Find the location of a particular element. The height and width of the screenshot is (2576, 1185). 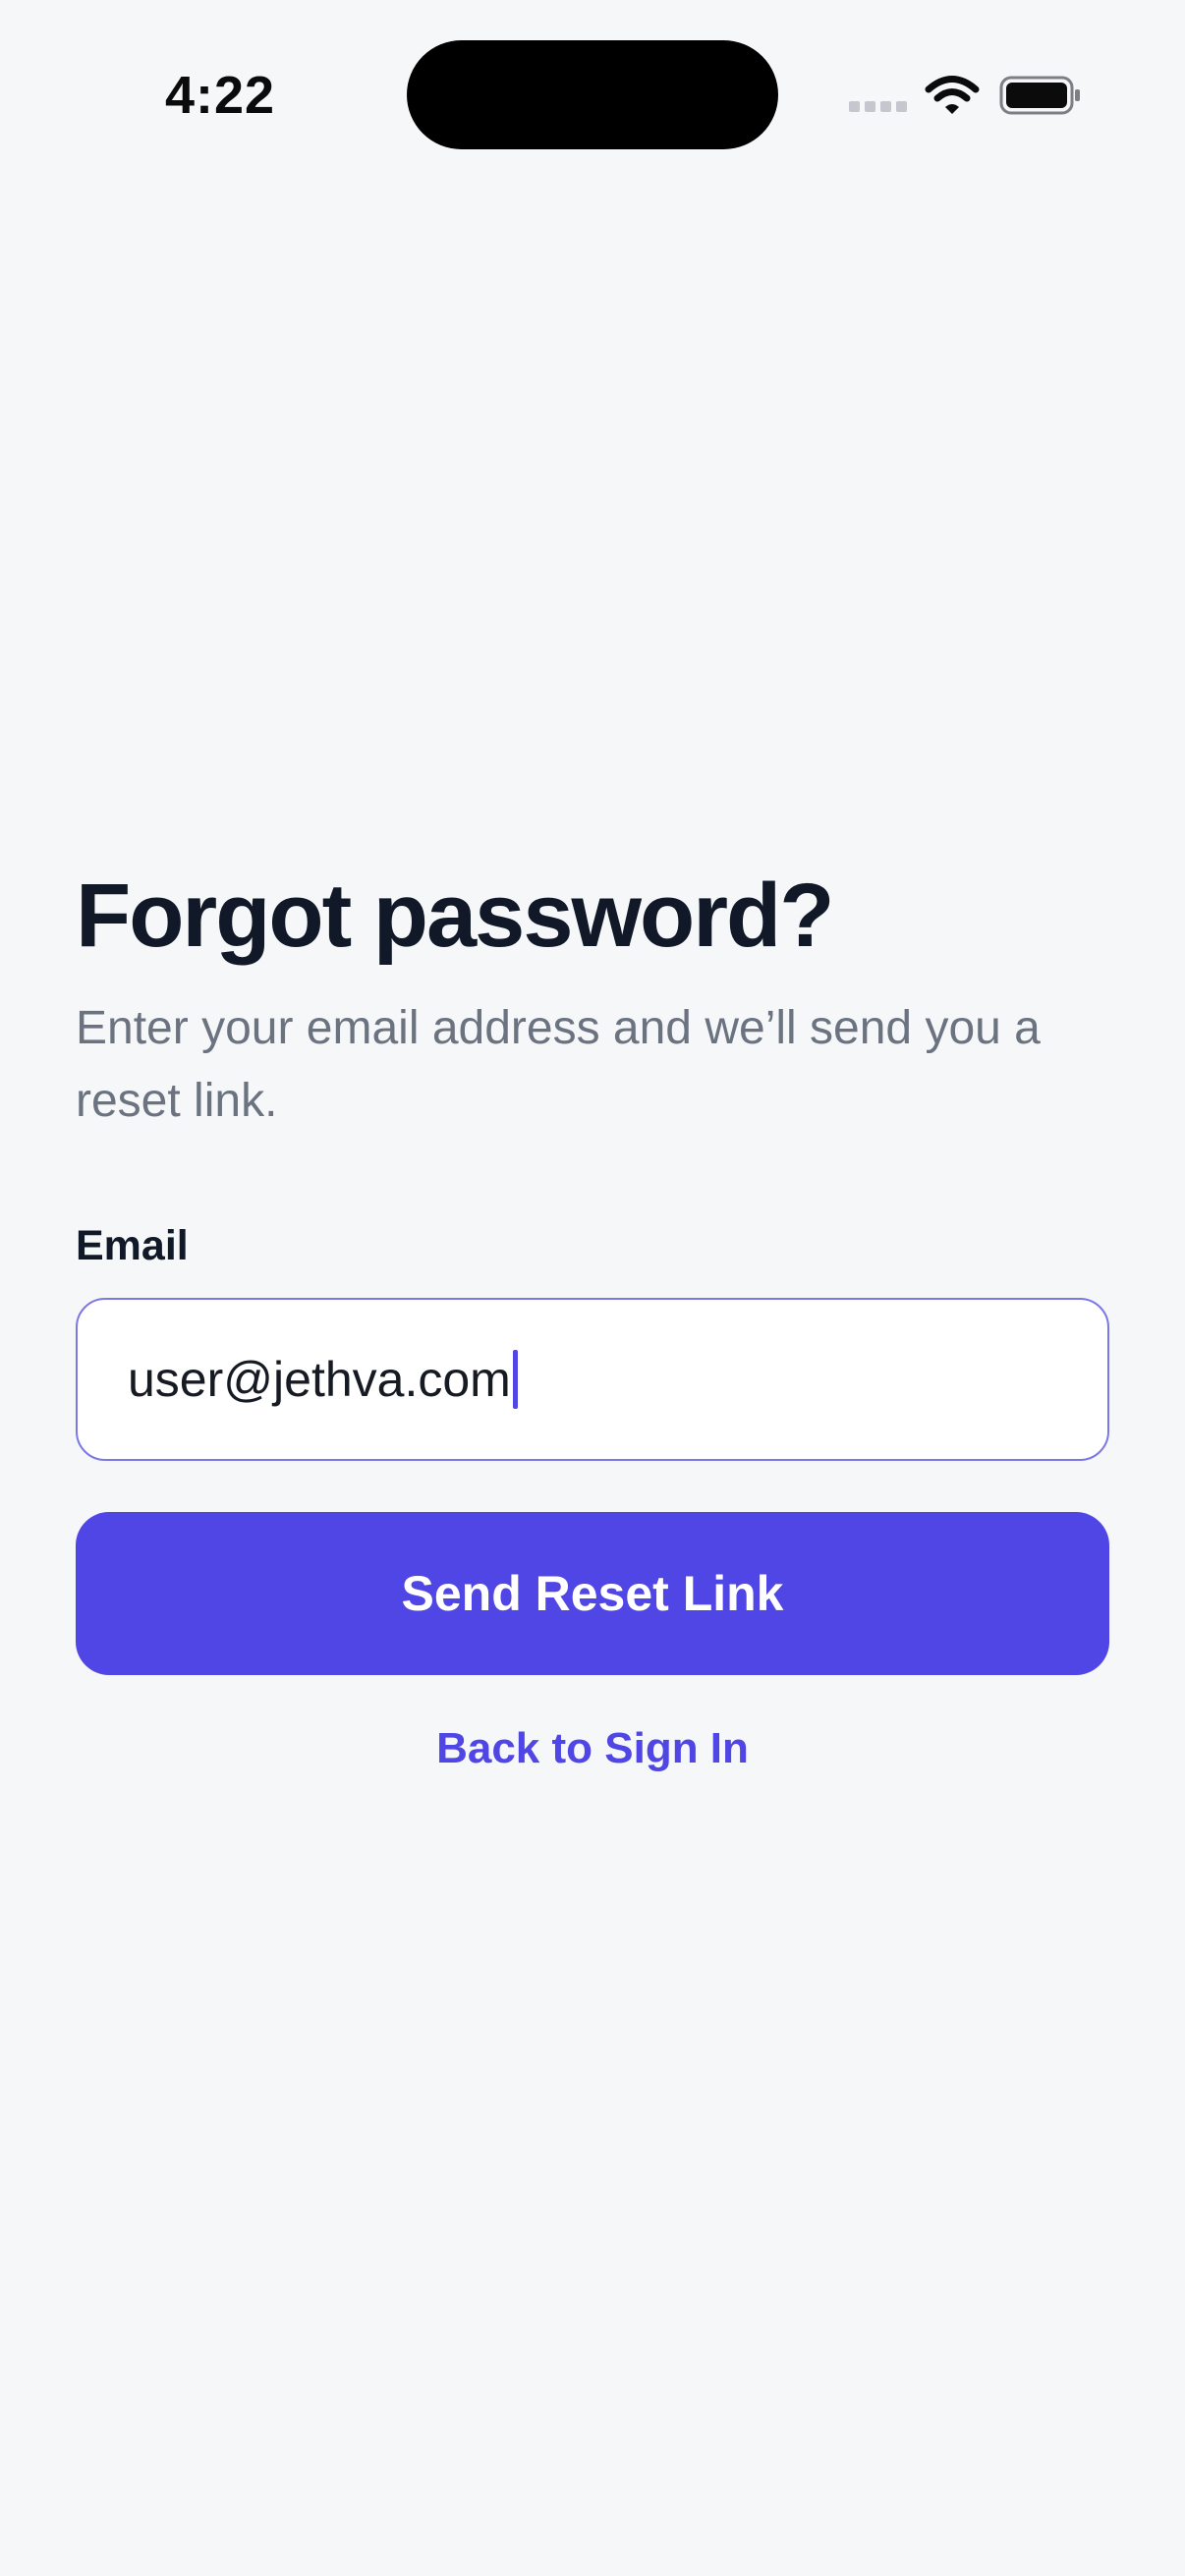

back-to-sign-in-link: Back to Sign In is located at coordinates (592, 1748).